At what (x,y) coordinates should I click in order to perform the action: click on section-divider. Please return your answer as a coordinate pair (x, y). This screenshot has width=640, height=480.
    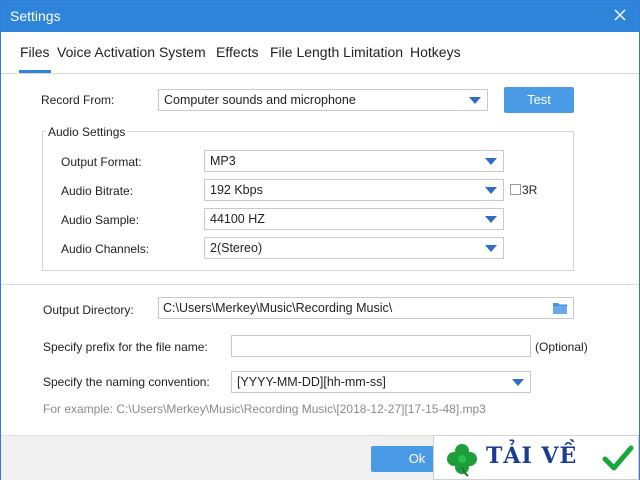
    Looking at the image, I should click on (320, 284).